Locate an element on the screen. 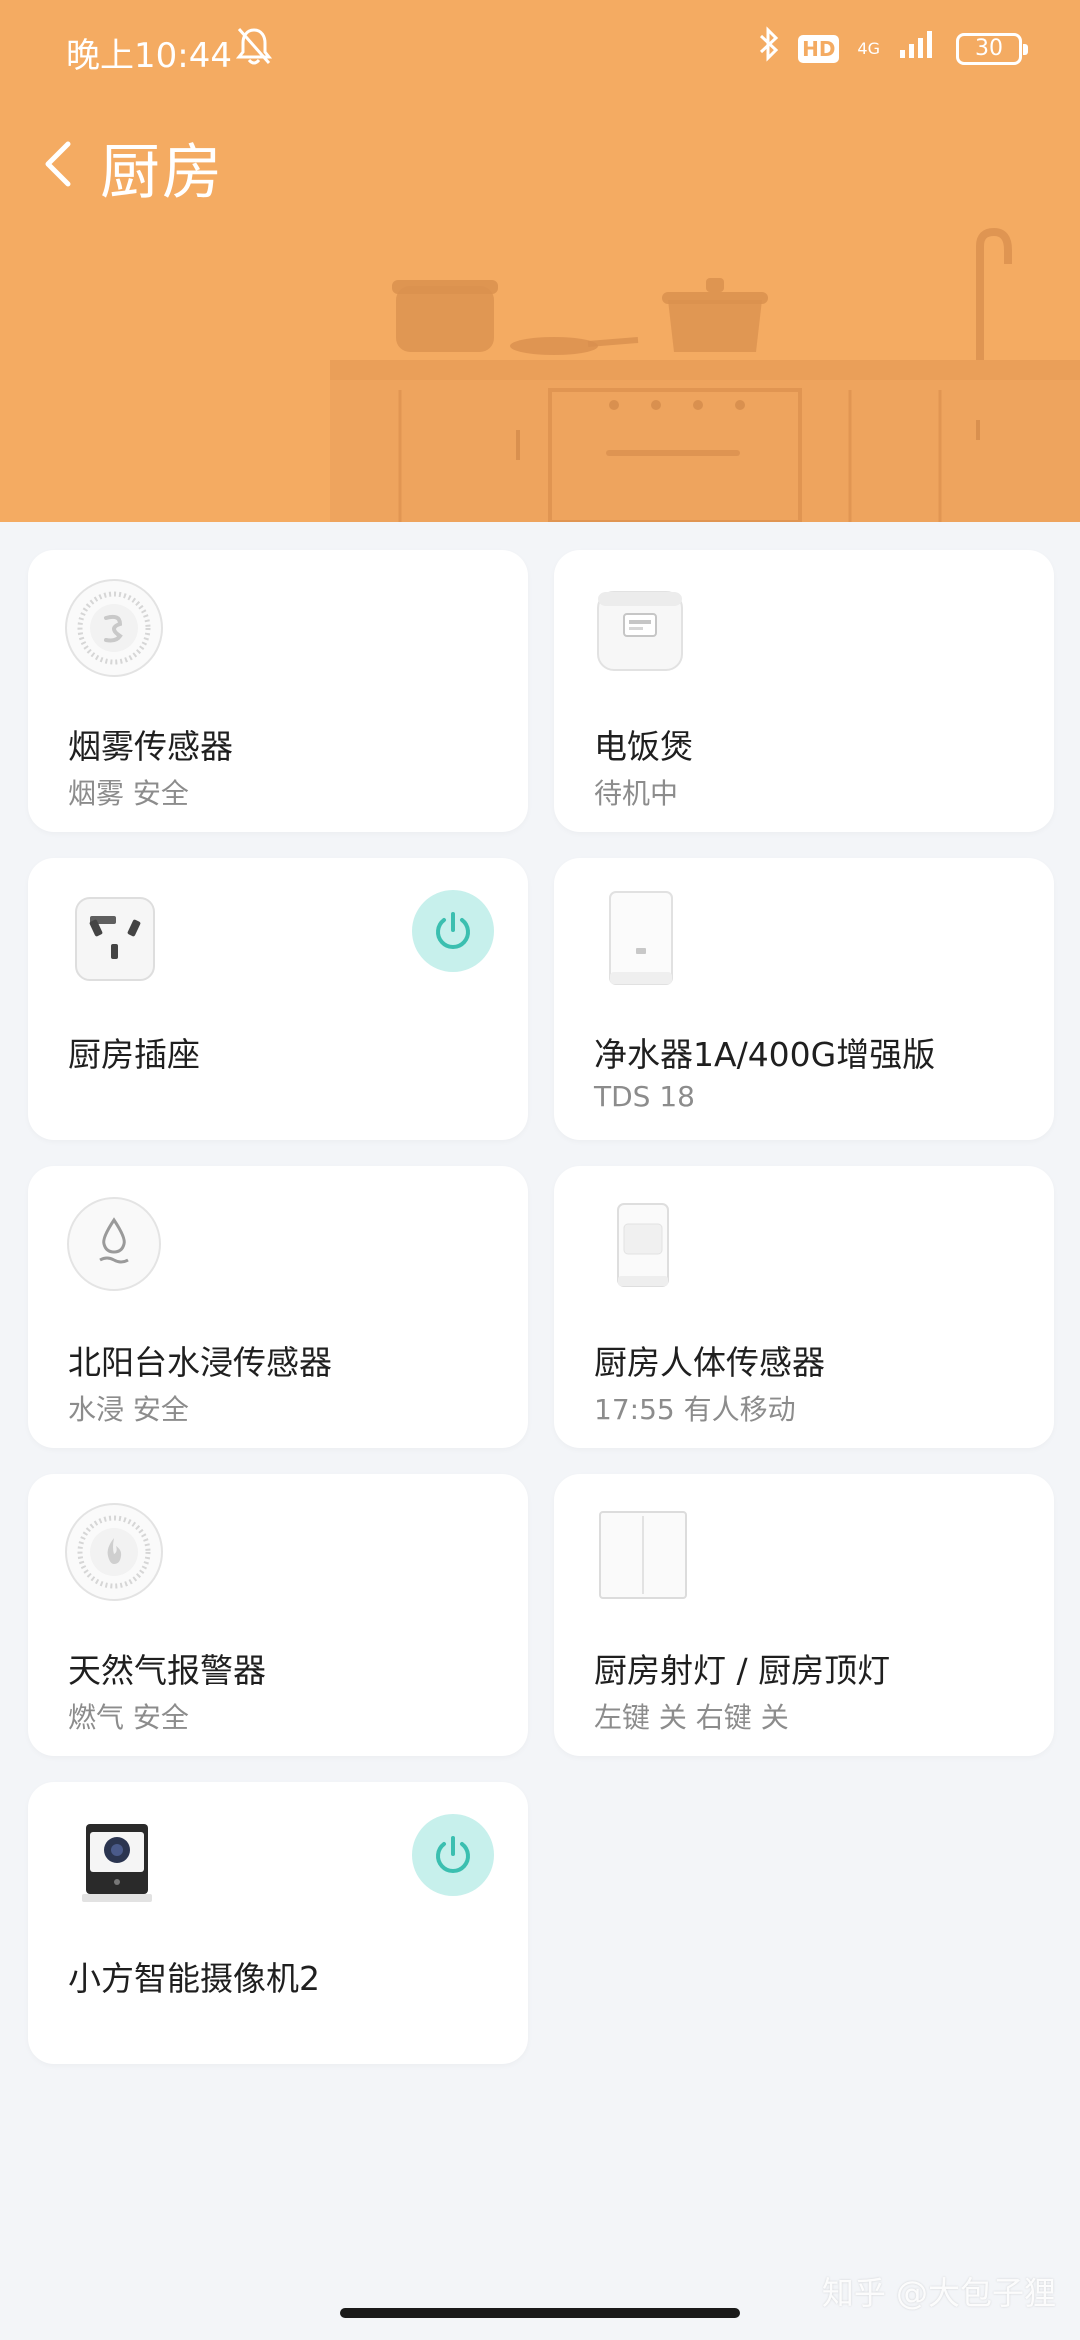 Image resolution: width=1080 pixels, height=2340 pixels. device-name: 天然气报警器 is located at coordinates (167, 1670).